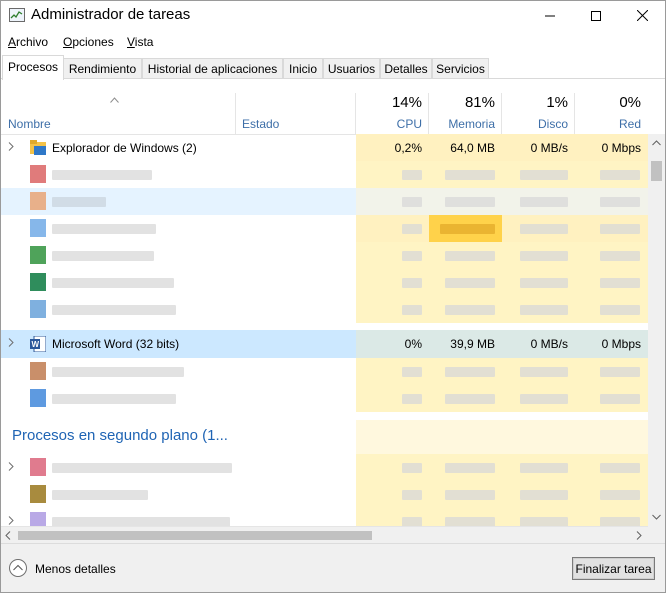 The width and height of the screenshot is (666, 593). I want to click on scroll-up-icon, so click(656, 143).